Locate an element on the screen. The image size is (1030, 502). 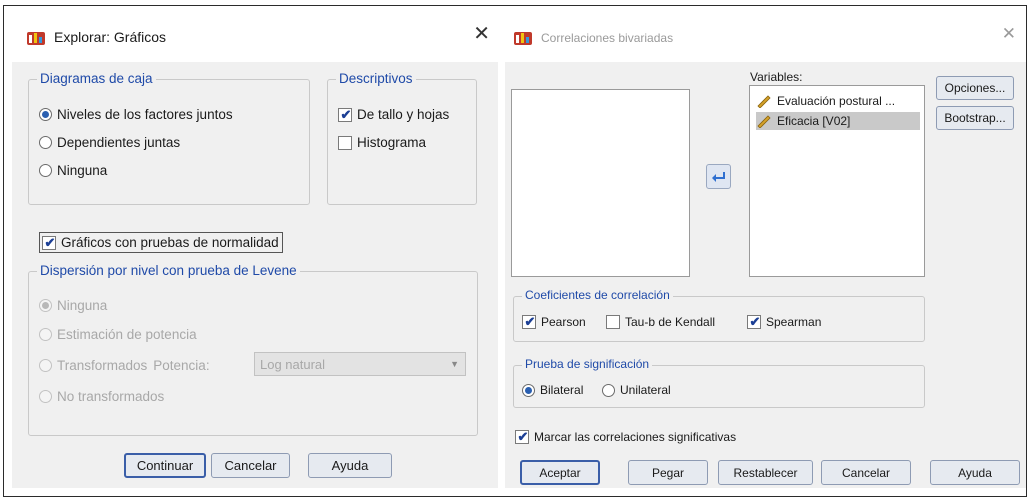
significance-legend: Prueba de significación is located at coordinates (587, 364).